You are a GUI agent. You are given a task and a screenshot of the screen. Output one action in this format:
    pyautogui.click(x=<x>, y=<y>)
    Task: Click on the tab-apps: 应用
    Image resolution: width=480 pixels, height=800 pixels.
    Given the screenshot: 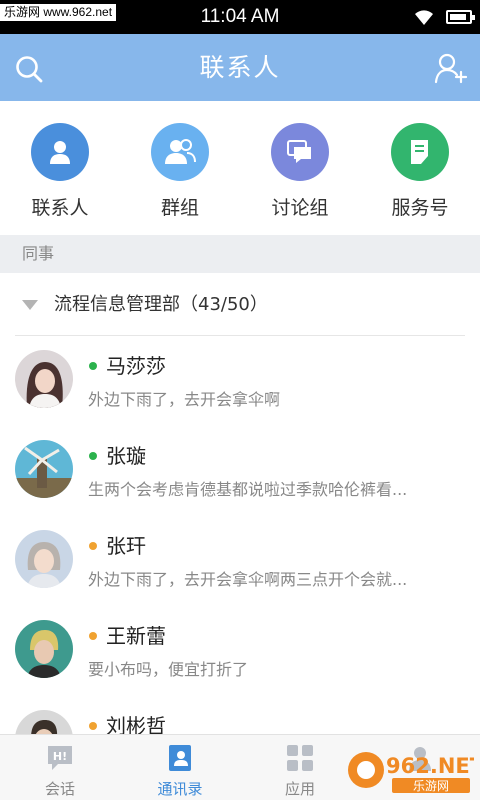 What is the action you would take?
    pyautogui.click(x=300, y=767)
    